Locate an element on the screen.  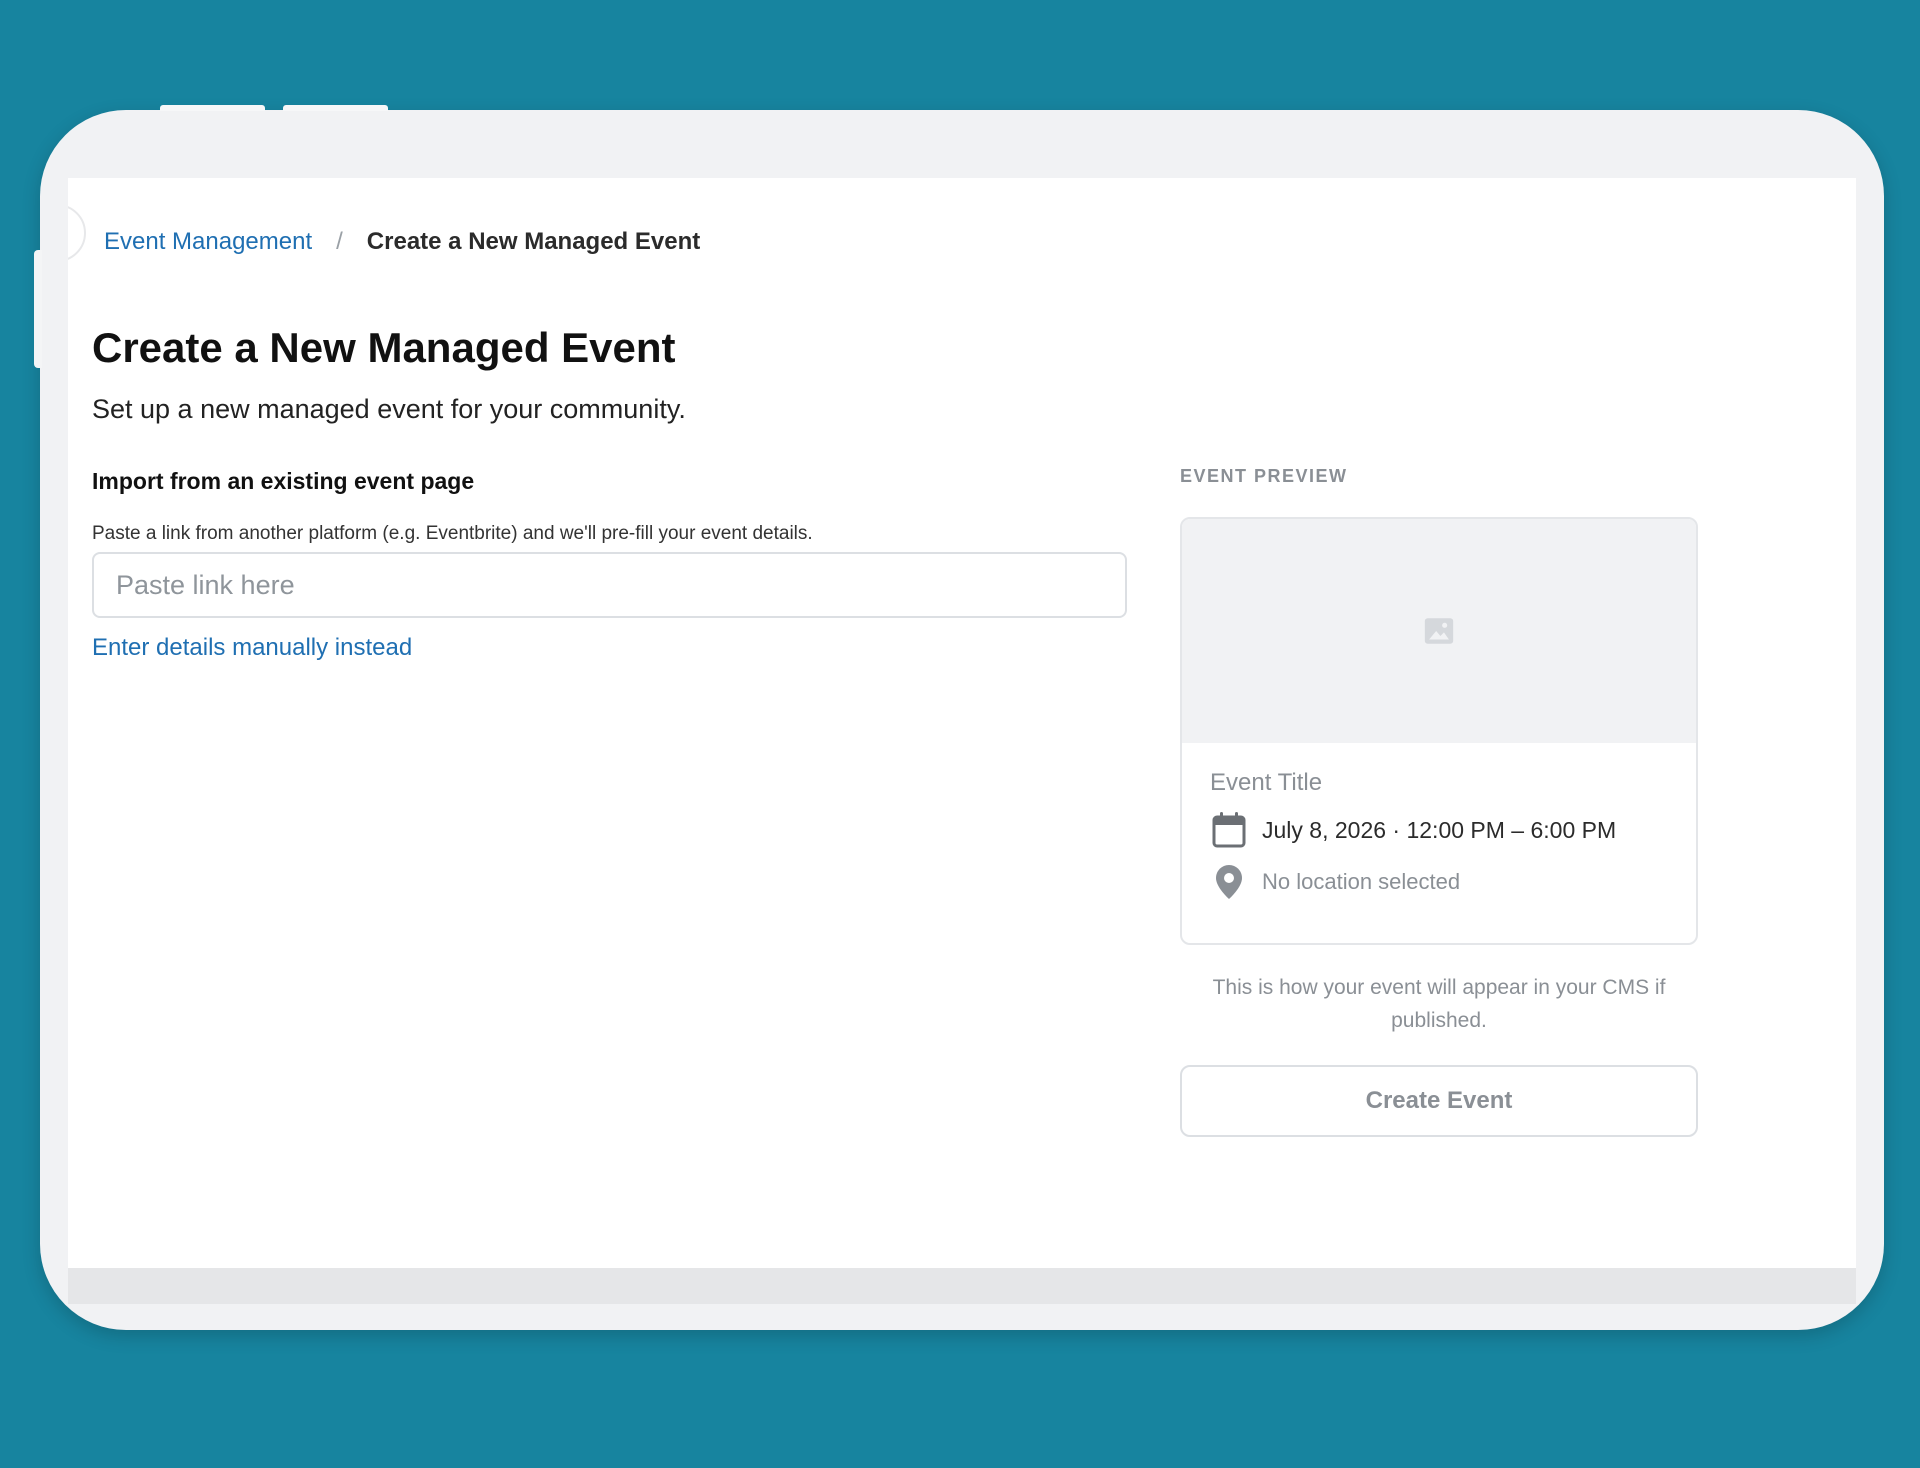
preview-date-row: July 8, 2026 · 12:00 PM – 6:00 PM is located at coordinates (1439, 830).